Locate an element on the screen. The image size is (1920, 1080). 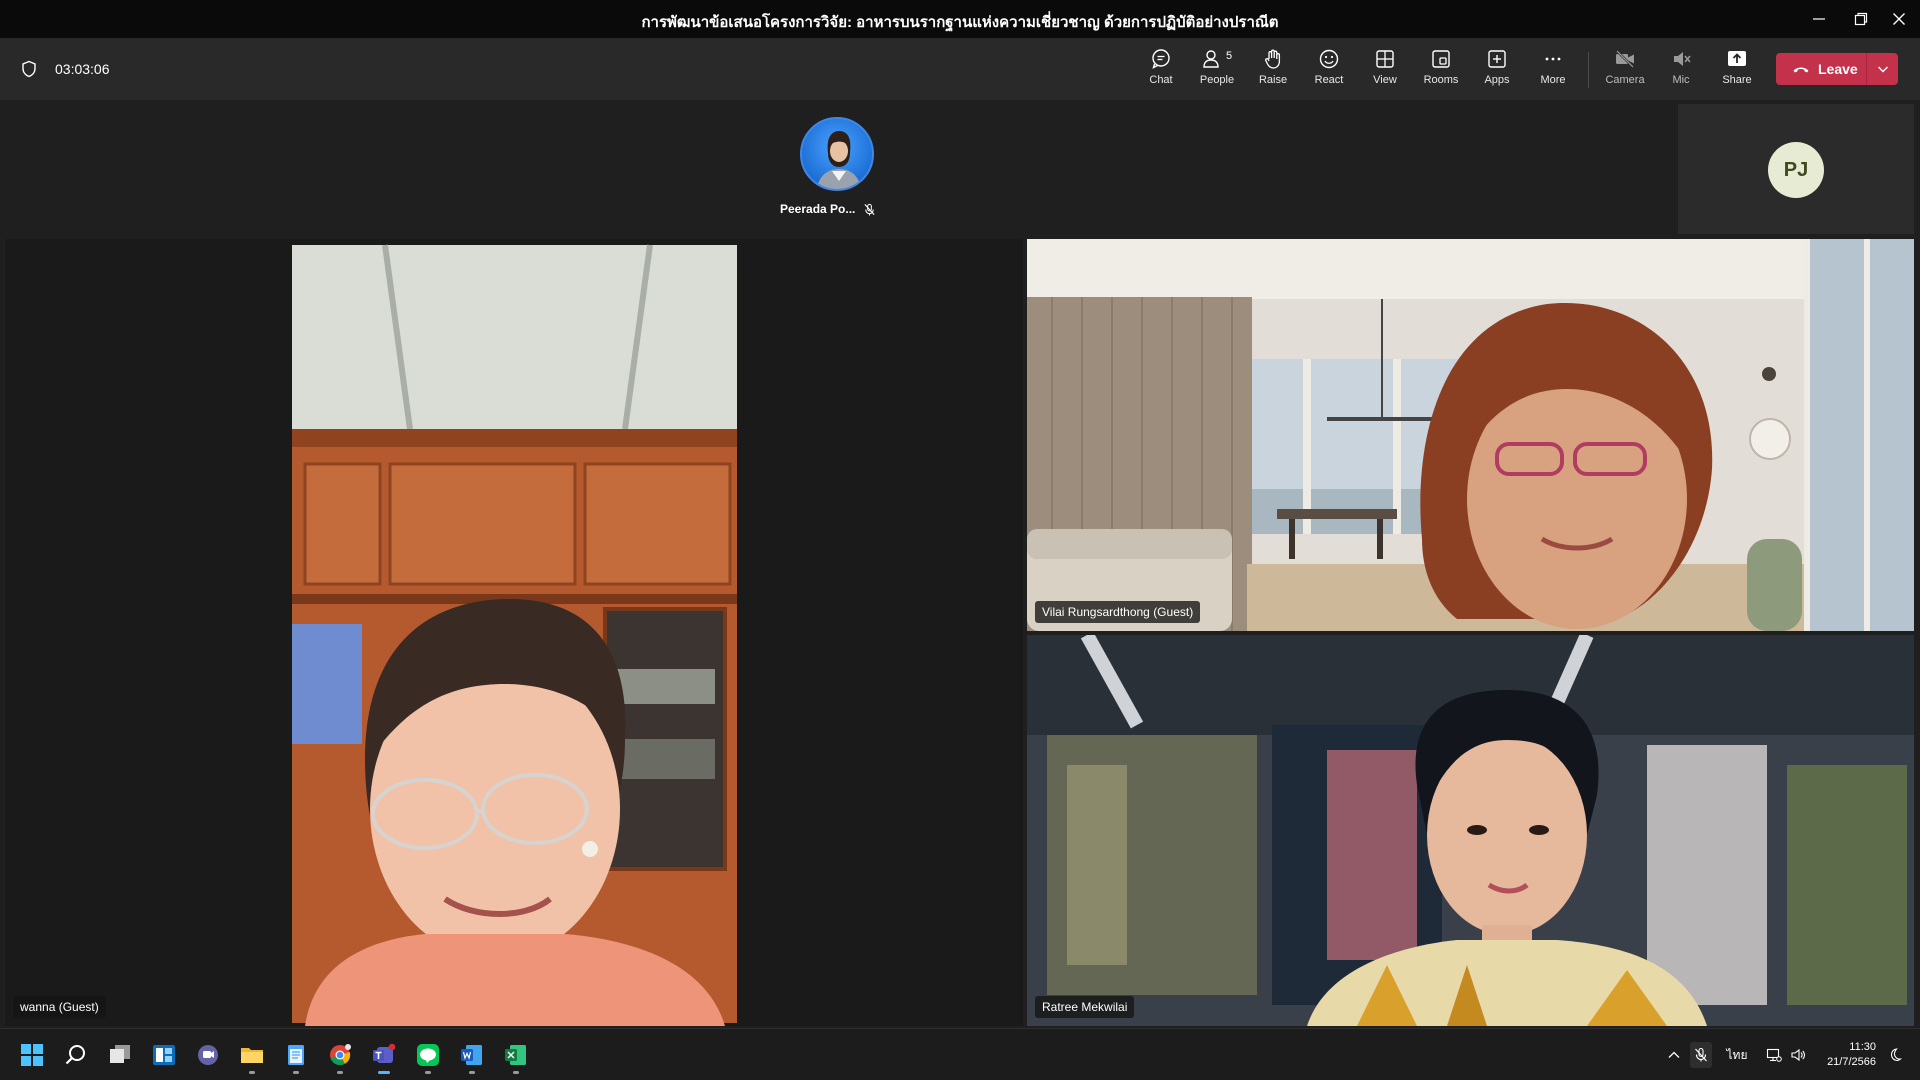
excel-icon is located at coordinates (515, 1055).